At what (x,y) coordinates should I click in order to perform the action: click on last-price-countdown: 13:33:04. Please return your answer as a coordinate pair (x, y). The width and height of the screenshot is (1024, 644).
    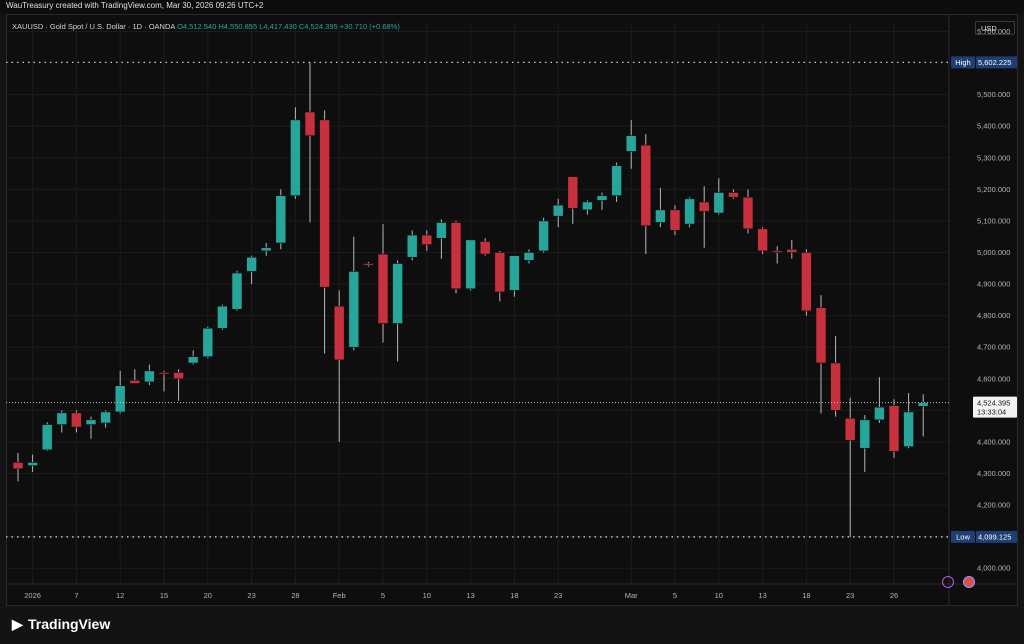
    Looking at the image, I should click on (991, 412).